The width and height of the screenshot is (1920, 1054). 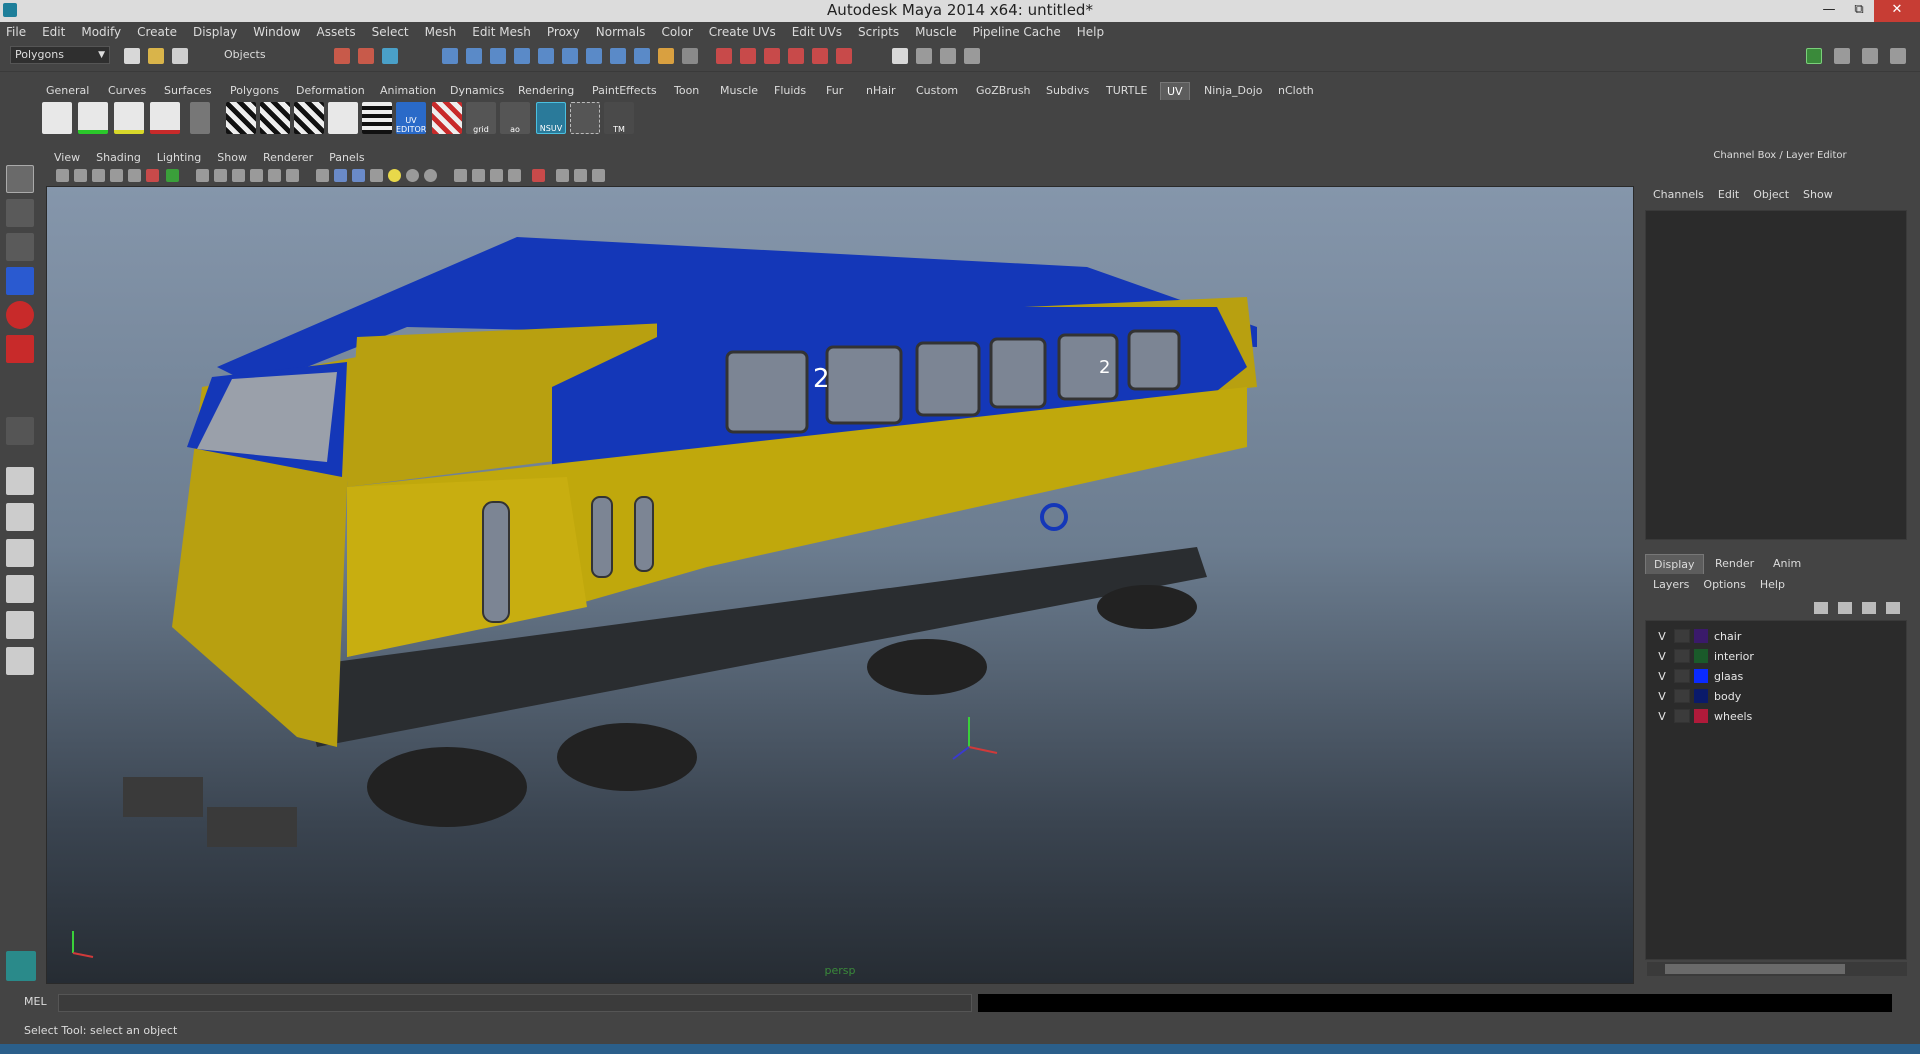 What do you see at coordinates (1017, 32) in the screenshot?
I see `menu-pipeline-cache: Pipeline Cache` at bounding box center [1017, 32].